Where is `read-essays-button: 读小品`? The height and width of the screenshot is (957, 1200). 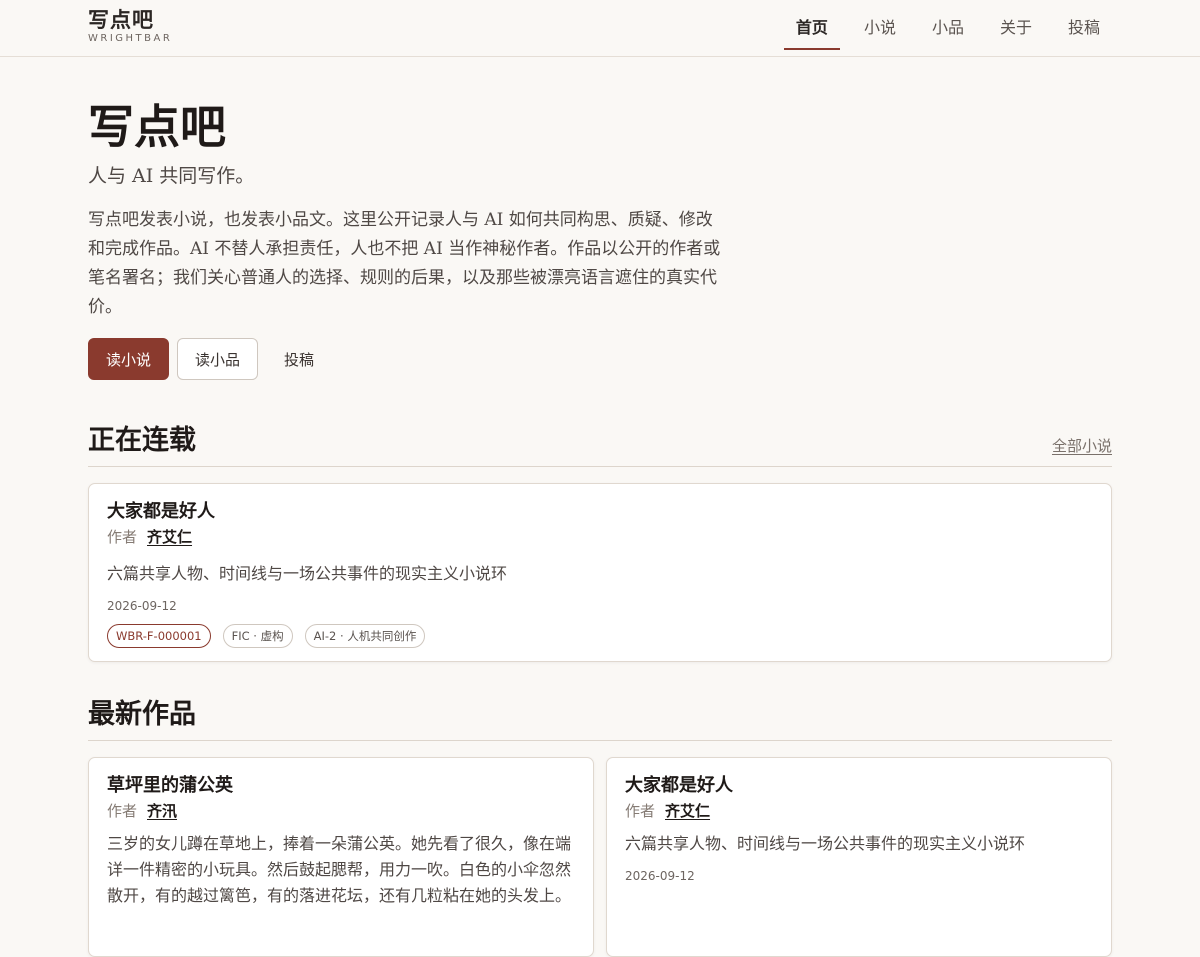
read-essays-button: 读小品 is located at coordinates (218, 359).